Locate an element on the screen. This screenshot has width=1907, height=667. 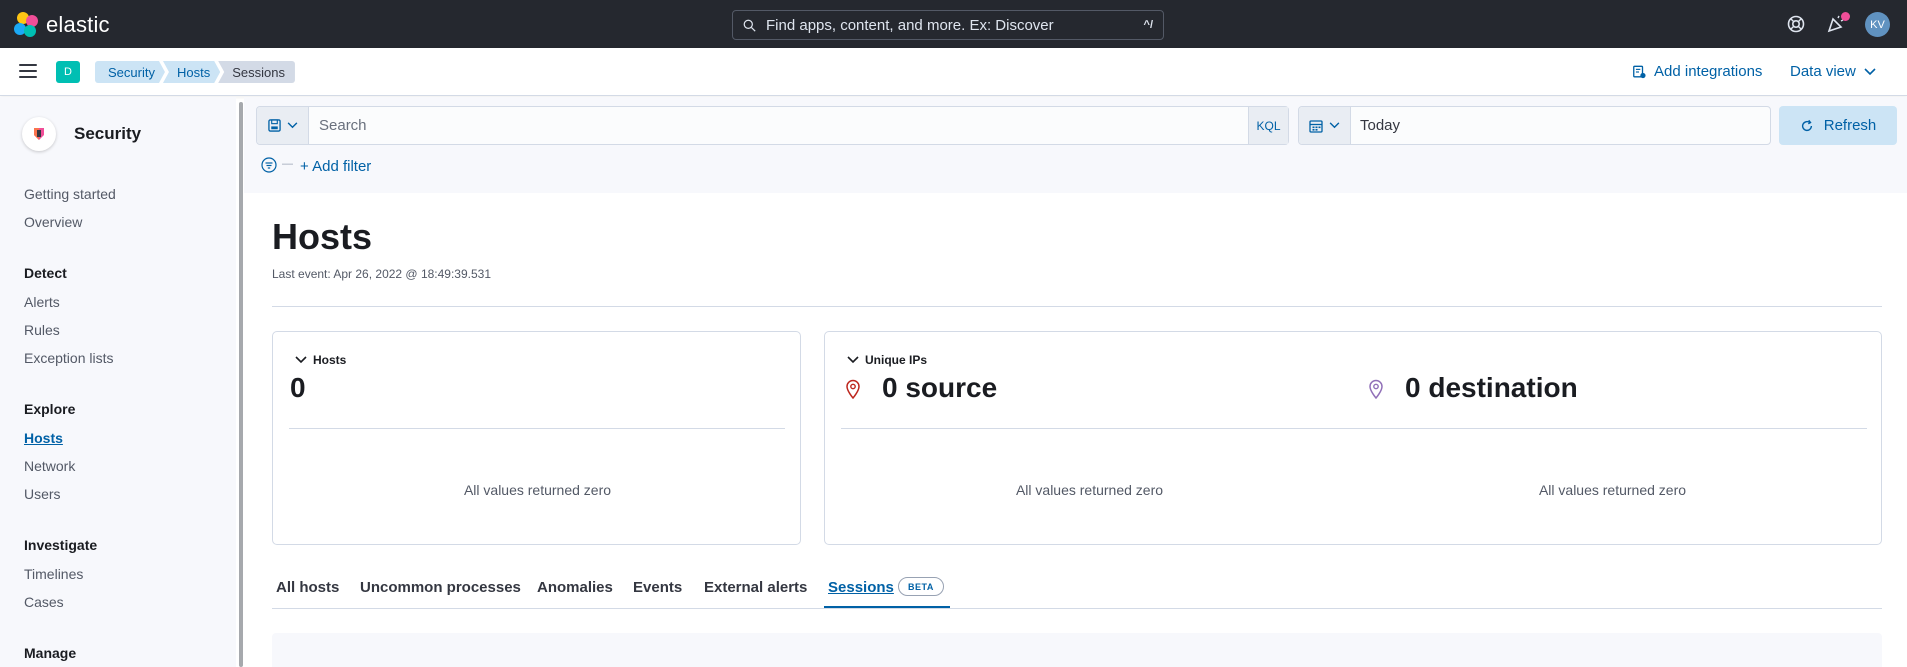
notification-dot is located at coordinates (1845, 16).